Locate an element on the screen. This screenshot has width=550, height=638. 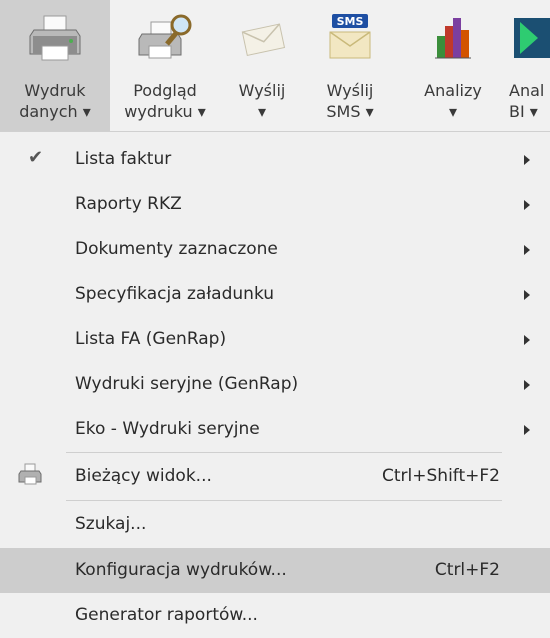
menu-item-fa-list-genrap: Lista FA (GenRap) is located at coordinates (275, 339).